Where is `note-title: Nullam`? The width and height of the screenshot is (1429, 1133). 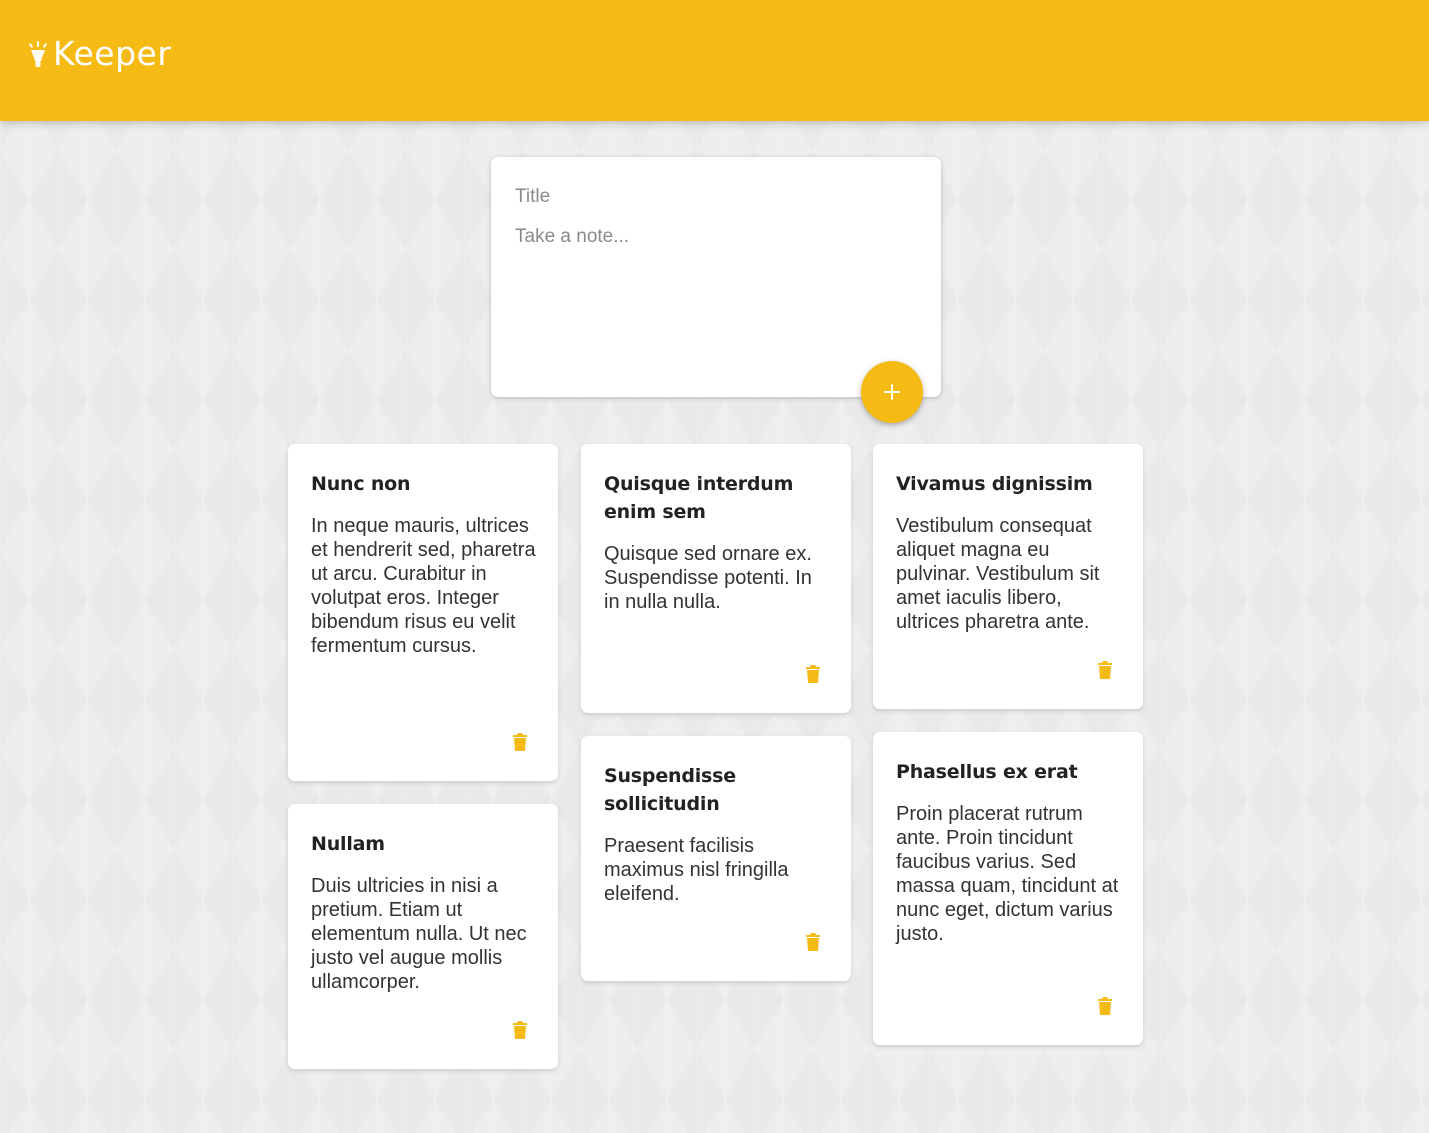
note-title: Nullam is located at coordinates (348, 844).